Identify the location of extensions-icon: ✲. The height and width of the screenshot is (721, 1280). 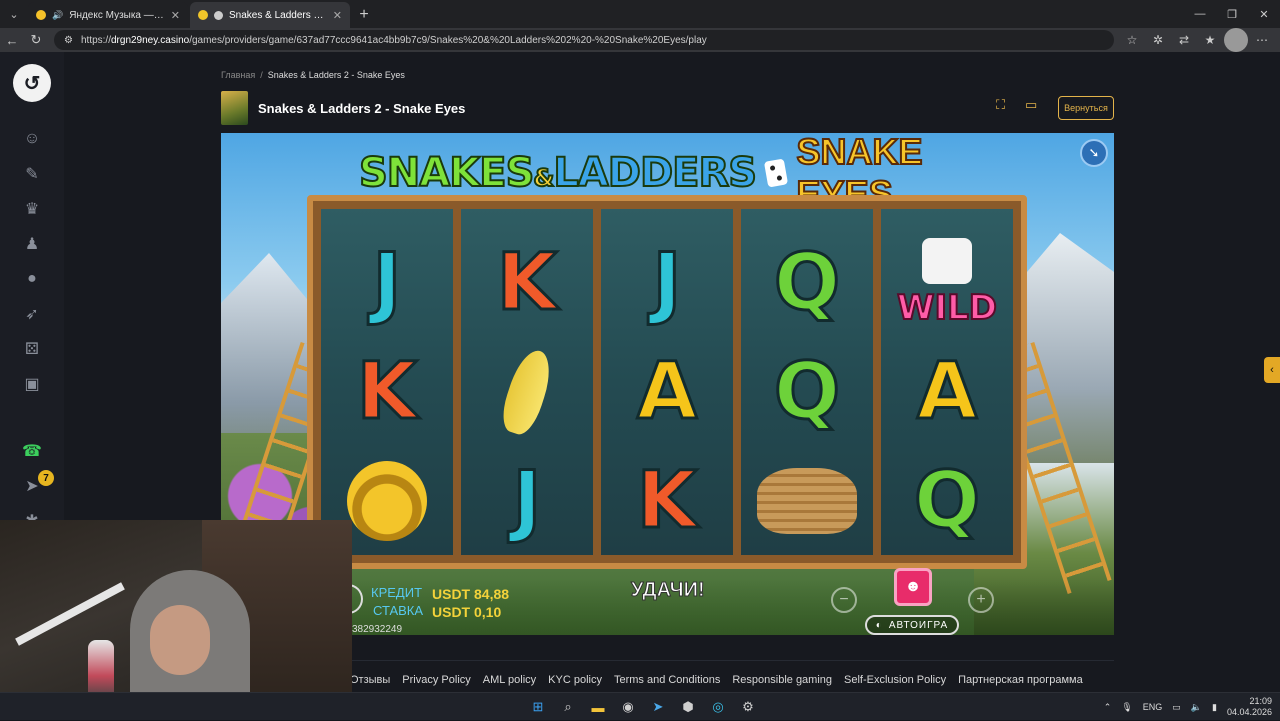
(1158, 40).